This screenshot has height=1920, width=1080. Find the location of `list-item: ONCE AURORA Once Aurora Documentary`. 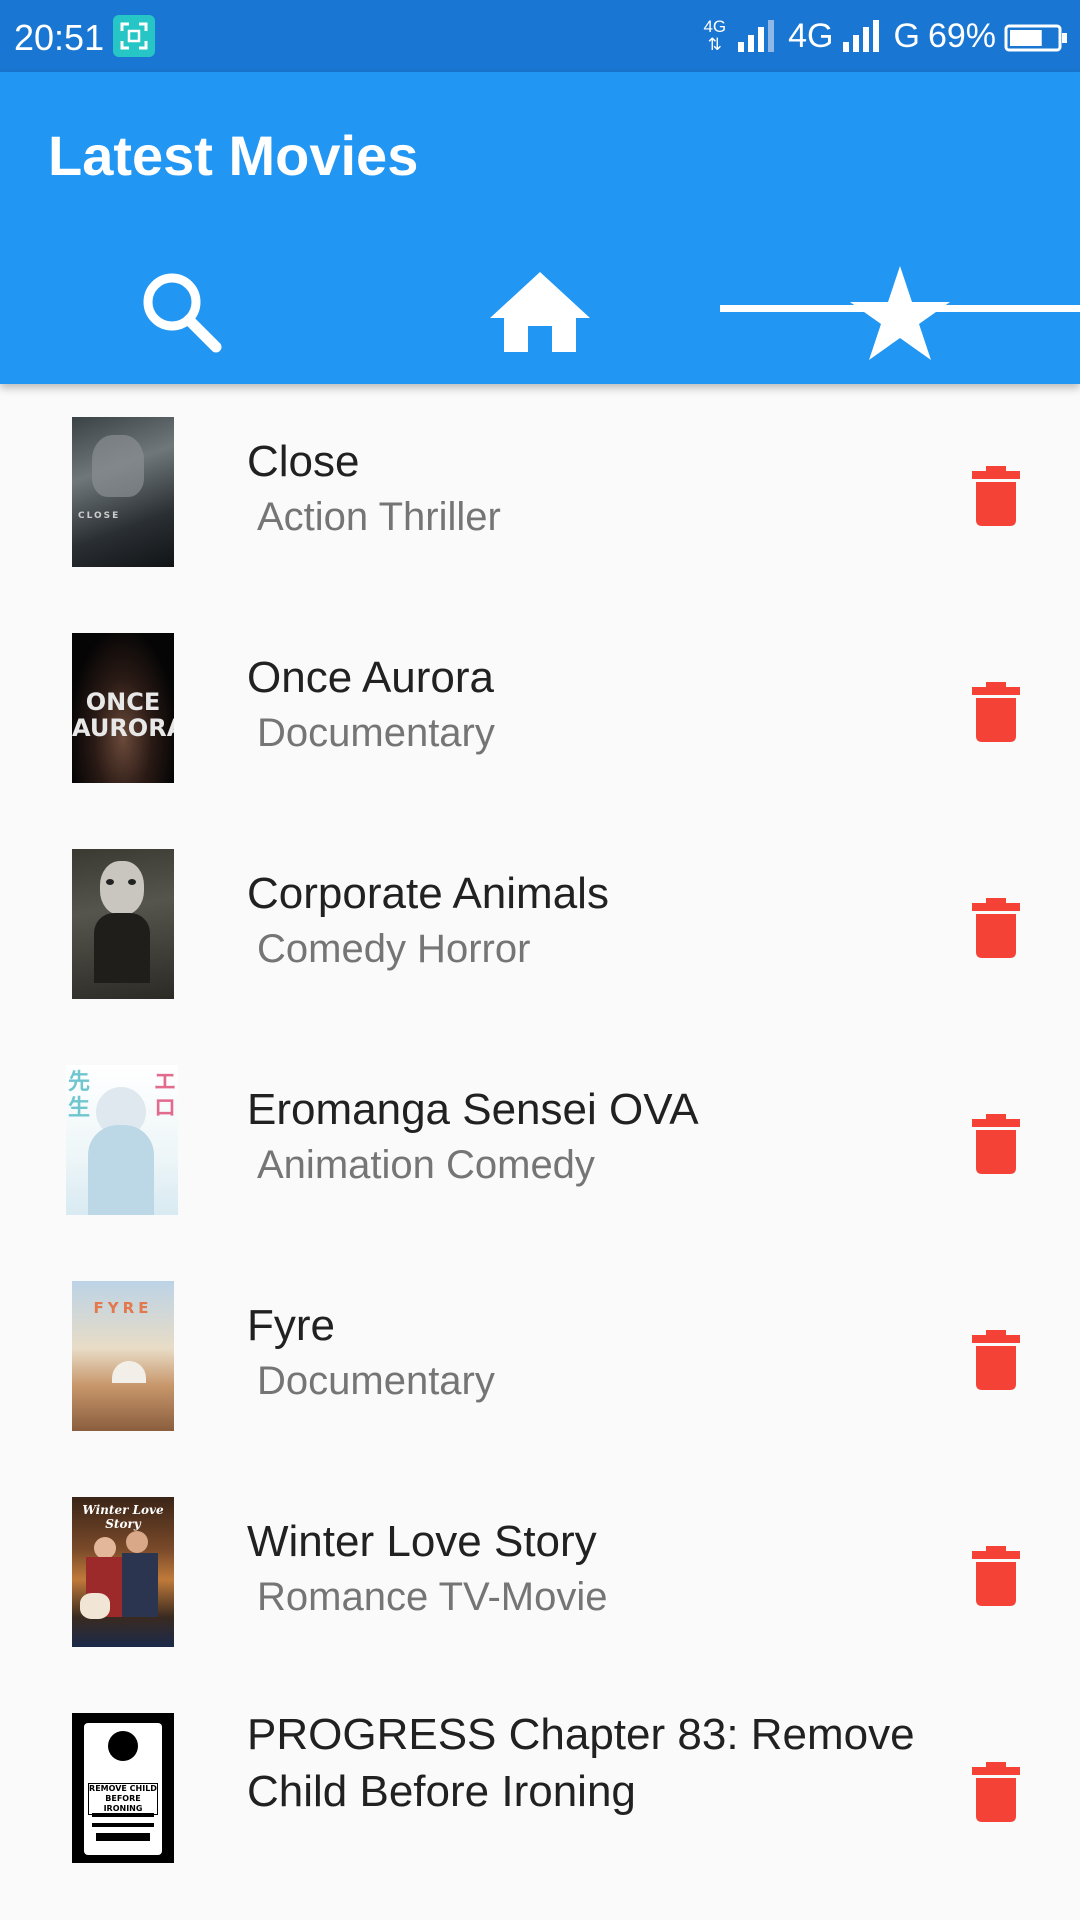

list-item: ONCE AURORA Once Aurora Documentary is located at coordinates (540, 708).